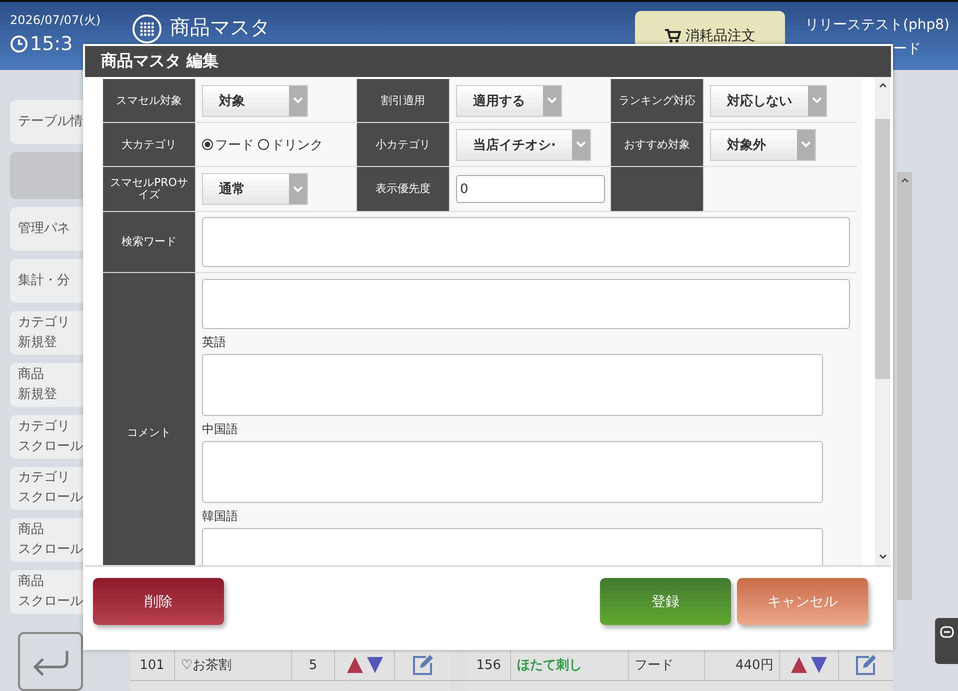  I want to click on field-label: 大カテゴリ, so click(149, 144).